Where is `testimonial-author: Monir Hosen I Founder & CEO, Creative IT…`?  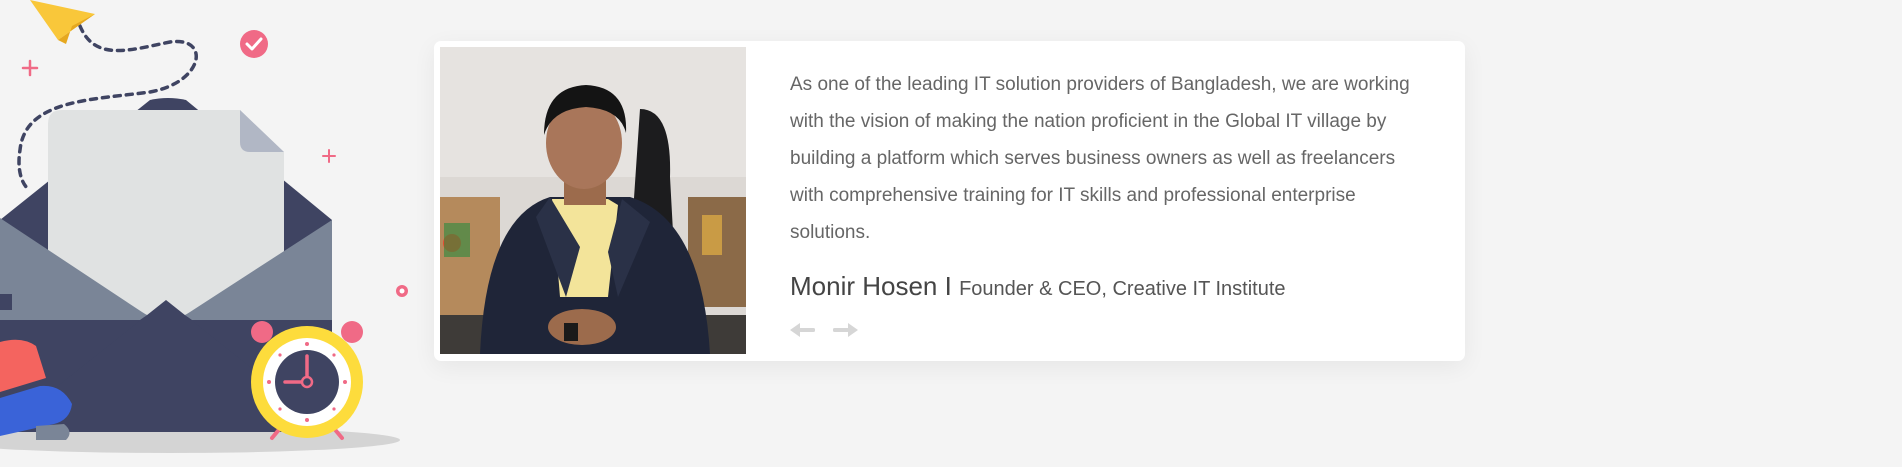
testimonial-author: Monir Hosen I Founder & CEO, Creative IT… is located at coordinates (1038, 286).